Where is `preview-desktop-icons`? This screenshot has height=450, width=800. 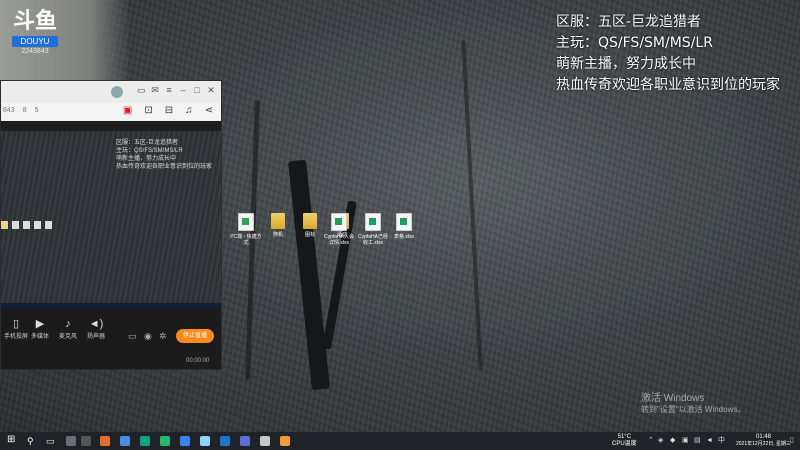 preview-desktop-icons is located at coordinates (26, 225).